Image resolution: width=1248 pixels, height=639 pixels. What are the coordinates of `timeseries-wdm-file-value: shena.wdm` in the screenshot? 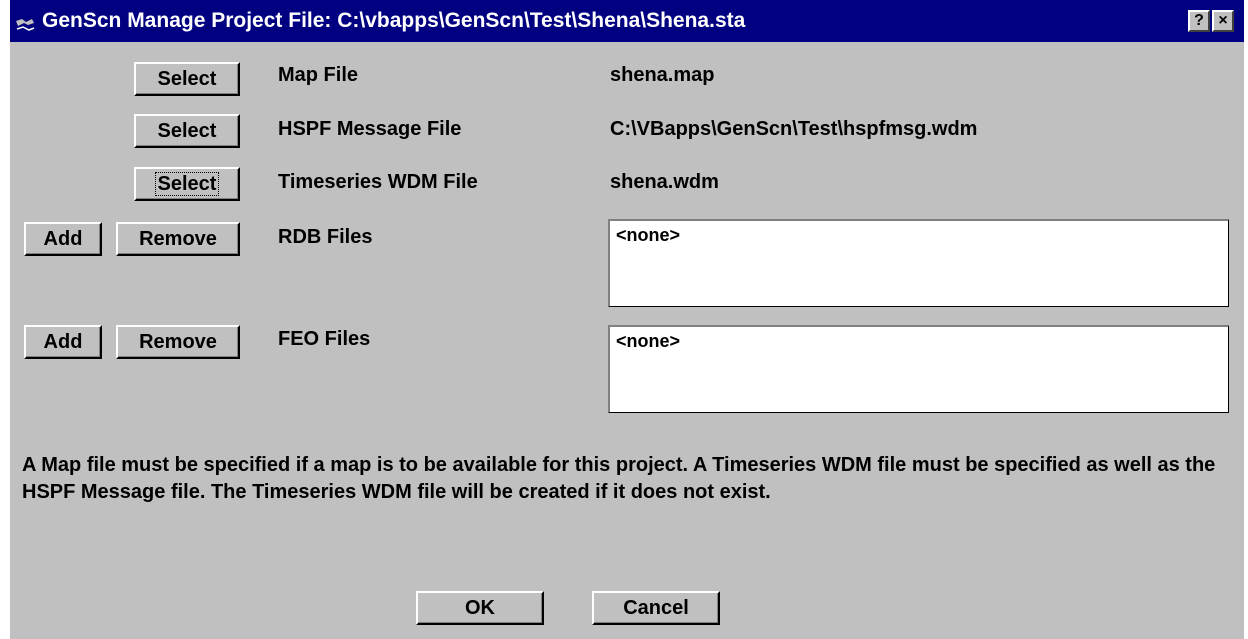 It's located at (664, 182).